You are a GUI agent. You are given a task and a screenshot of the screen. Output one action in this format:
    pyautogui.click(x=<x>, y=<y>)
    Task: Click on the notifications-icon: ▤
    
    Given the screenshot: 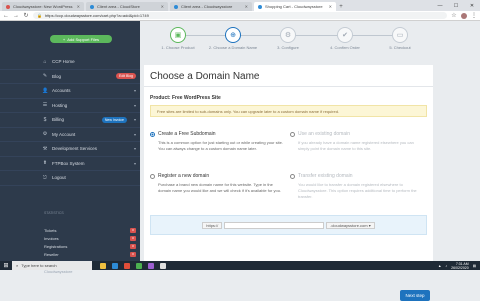 What is the action you would take?
    pyautogui.click(x=474, y=266)
    